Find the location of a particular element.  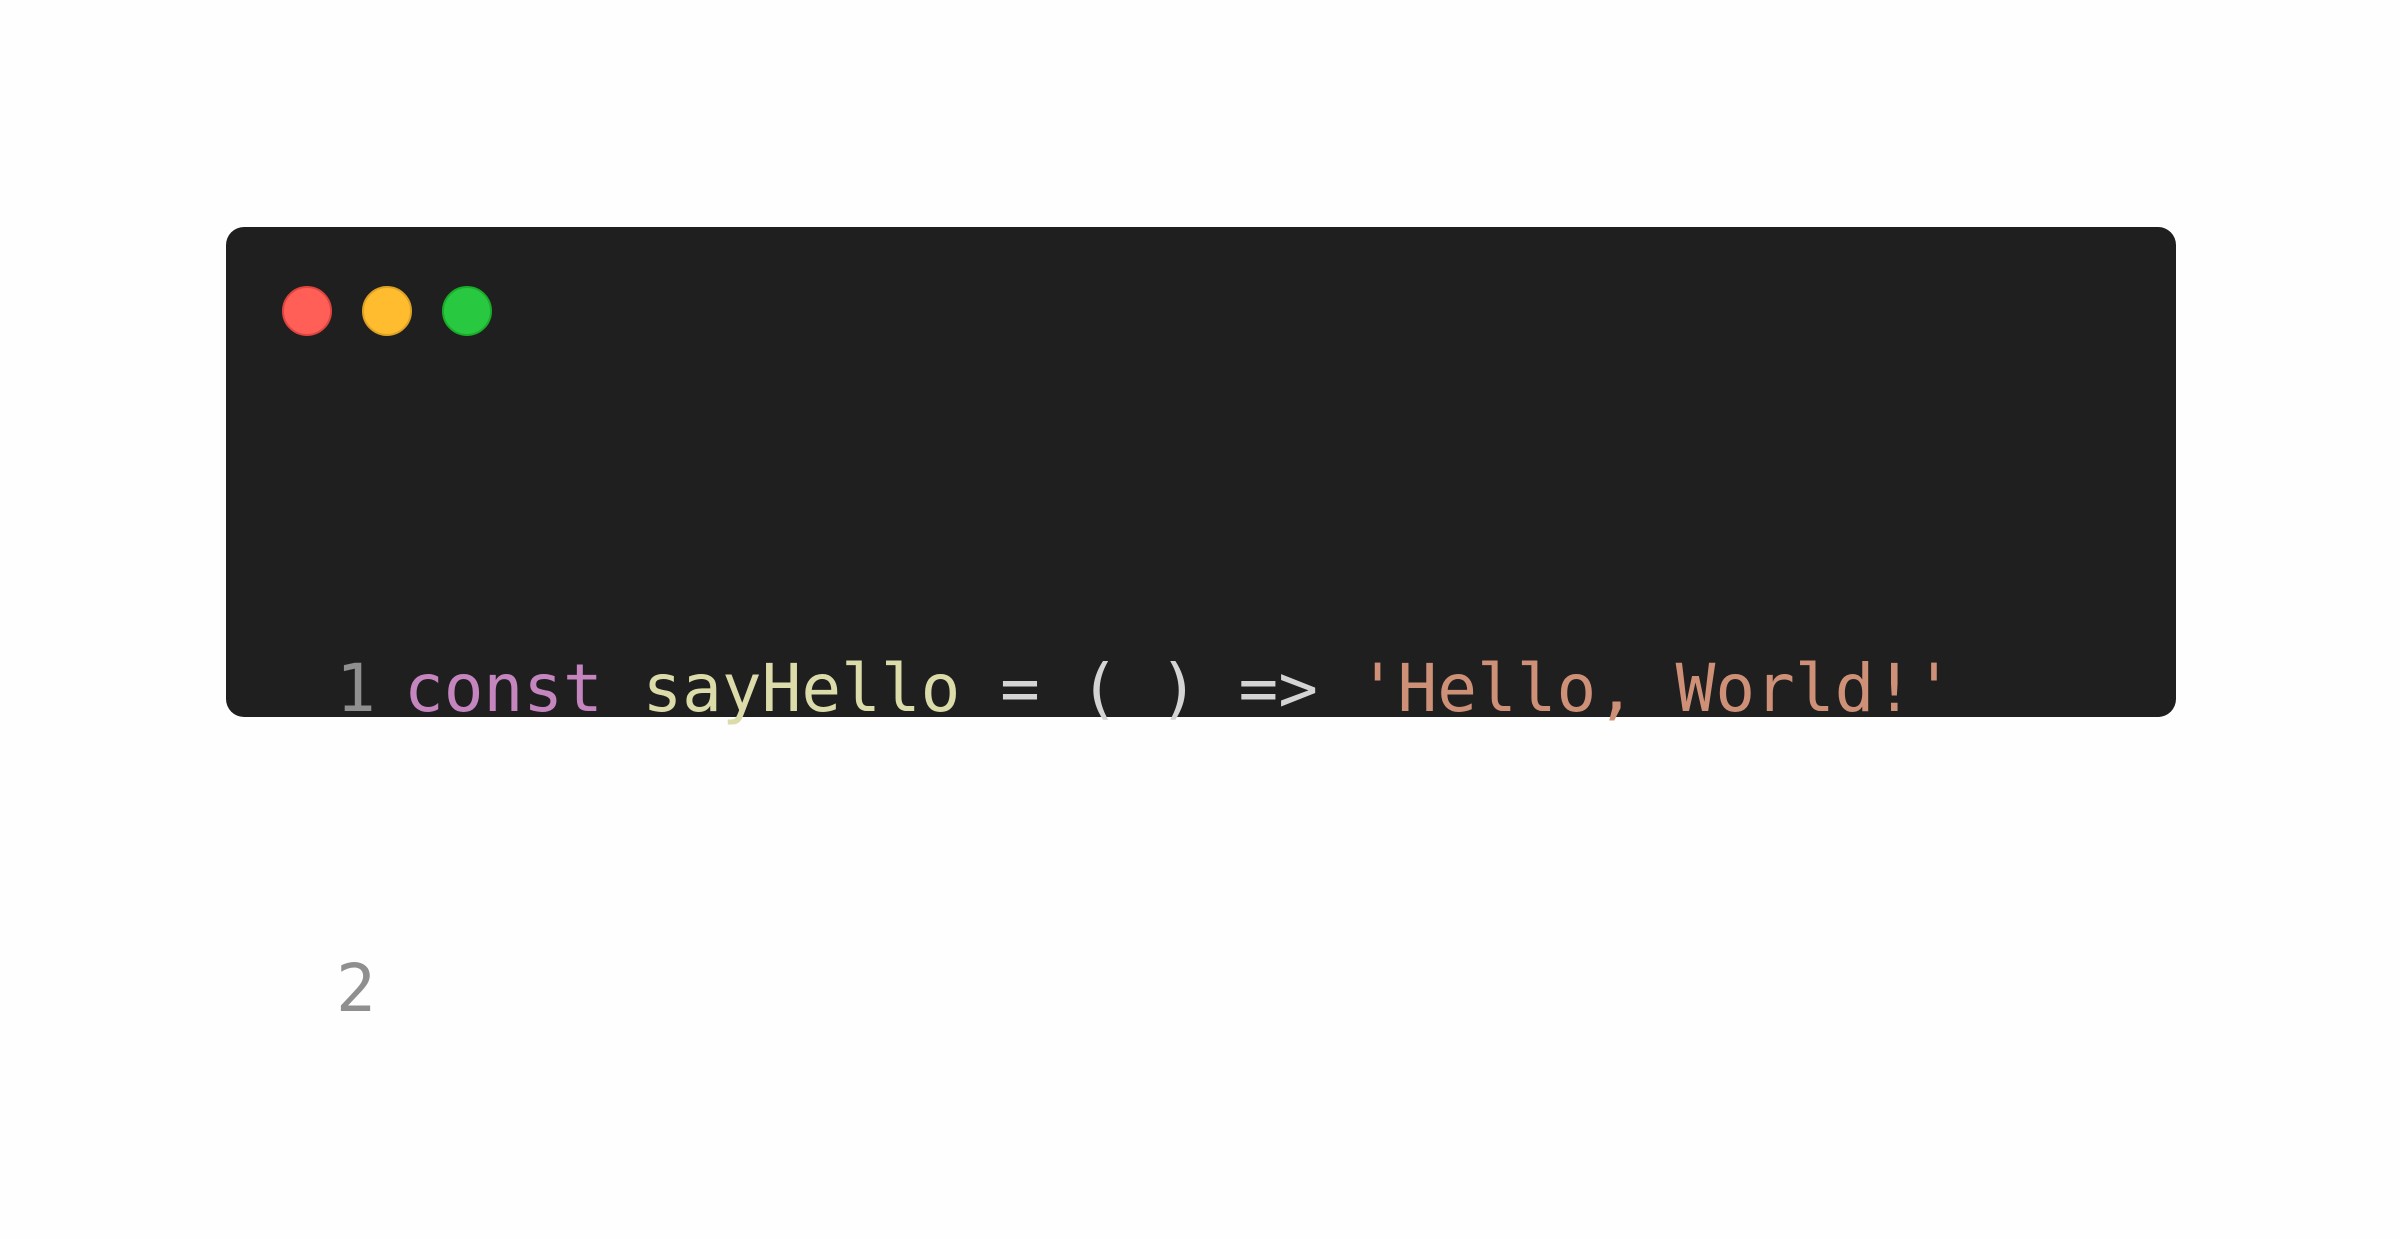

code-line: 1 const sayHello = ( ) => 'Hello, World!' is located at coordinates (1145, 689).